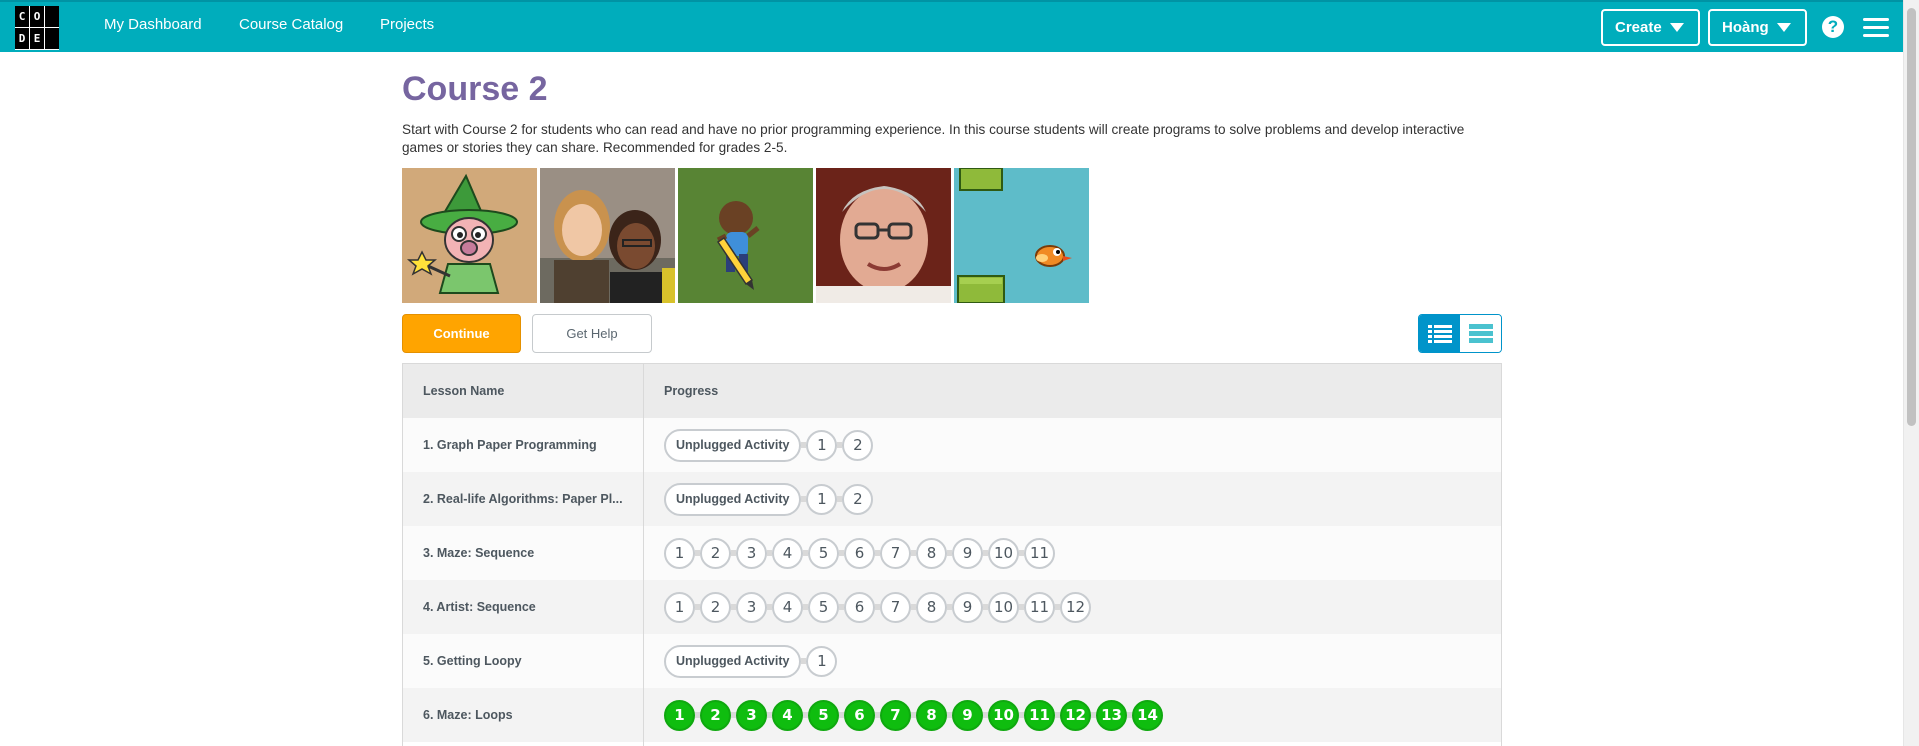  Describe the element at coordinates (1745, 27) in the screenshot. I see `user-name: Hoàng` at that location.